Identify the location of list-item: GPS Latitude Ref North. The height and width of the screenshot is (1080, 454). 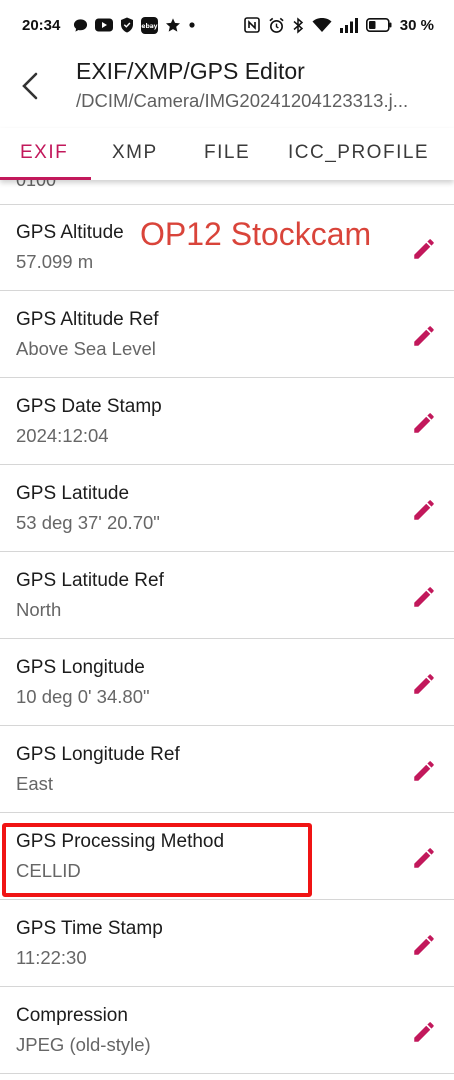
(227, 596).